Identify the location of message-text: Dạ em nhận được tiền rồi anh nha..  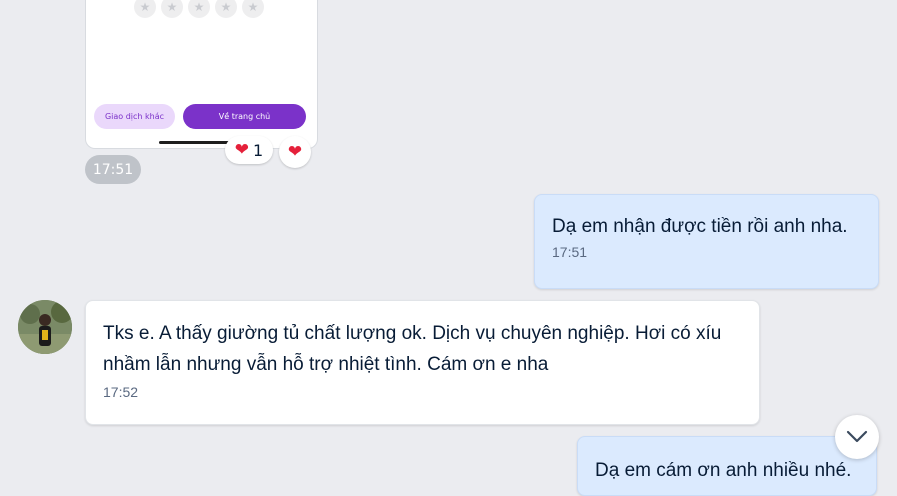
(700, 226).